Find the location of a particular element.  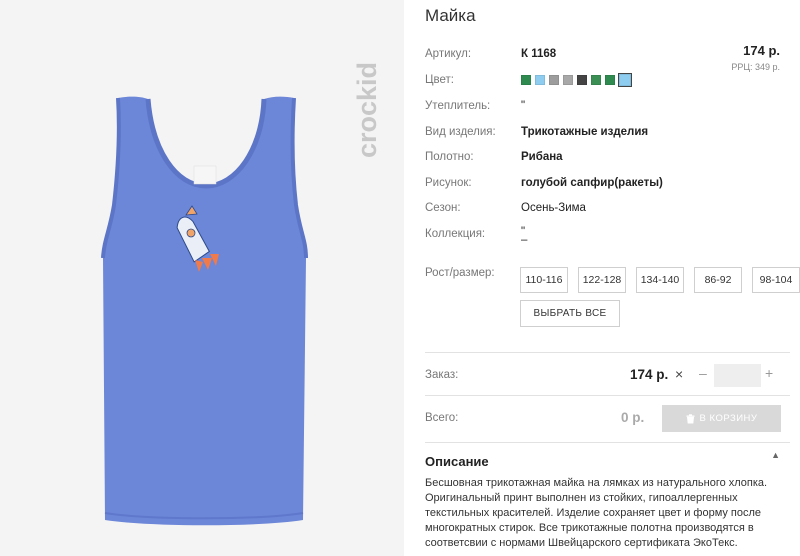

size-options: 110-116 122-128 134-140 86-92 98-104 is located at coordinates (660, 280).